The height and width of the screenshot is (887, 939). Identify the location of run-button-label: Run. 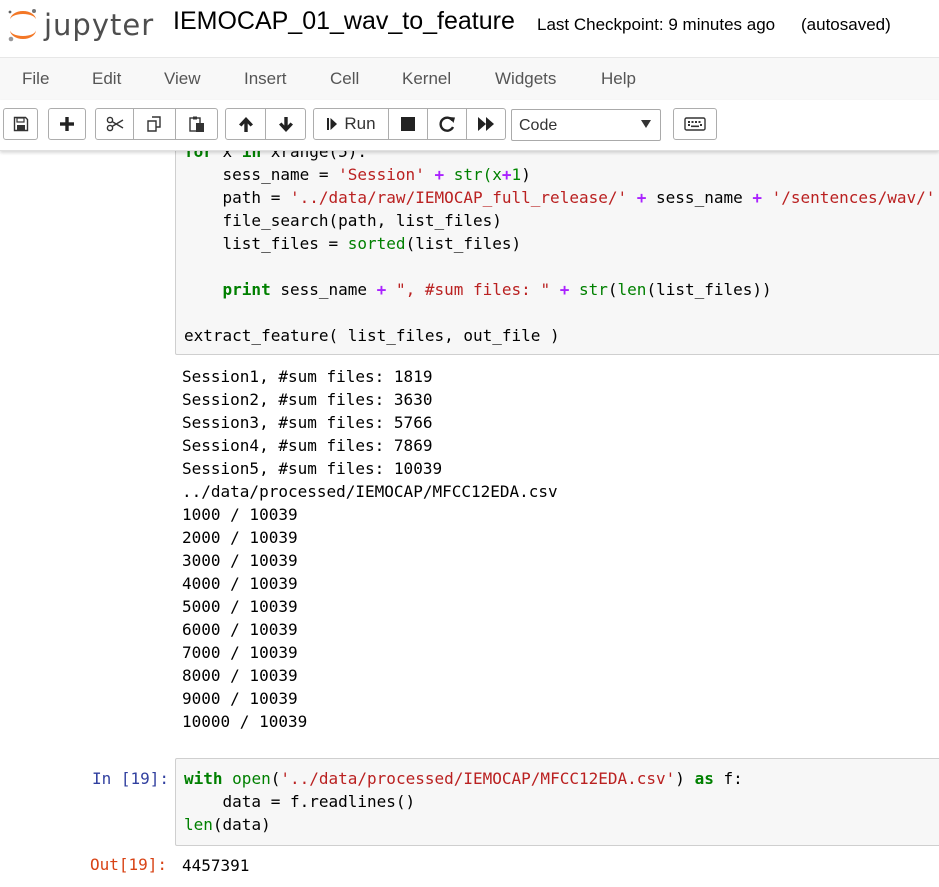
(360, 123).